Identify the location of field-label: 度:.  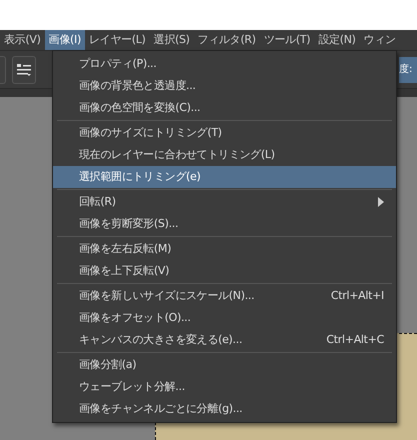
(408, 69).